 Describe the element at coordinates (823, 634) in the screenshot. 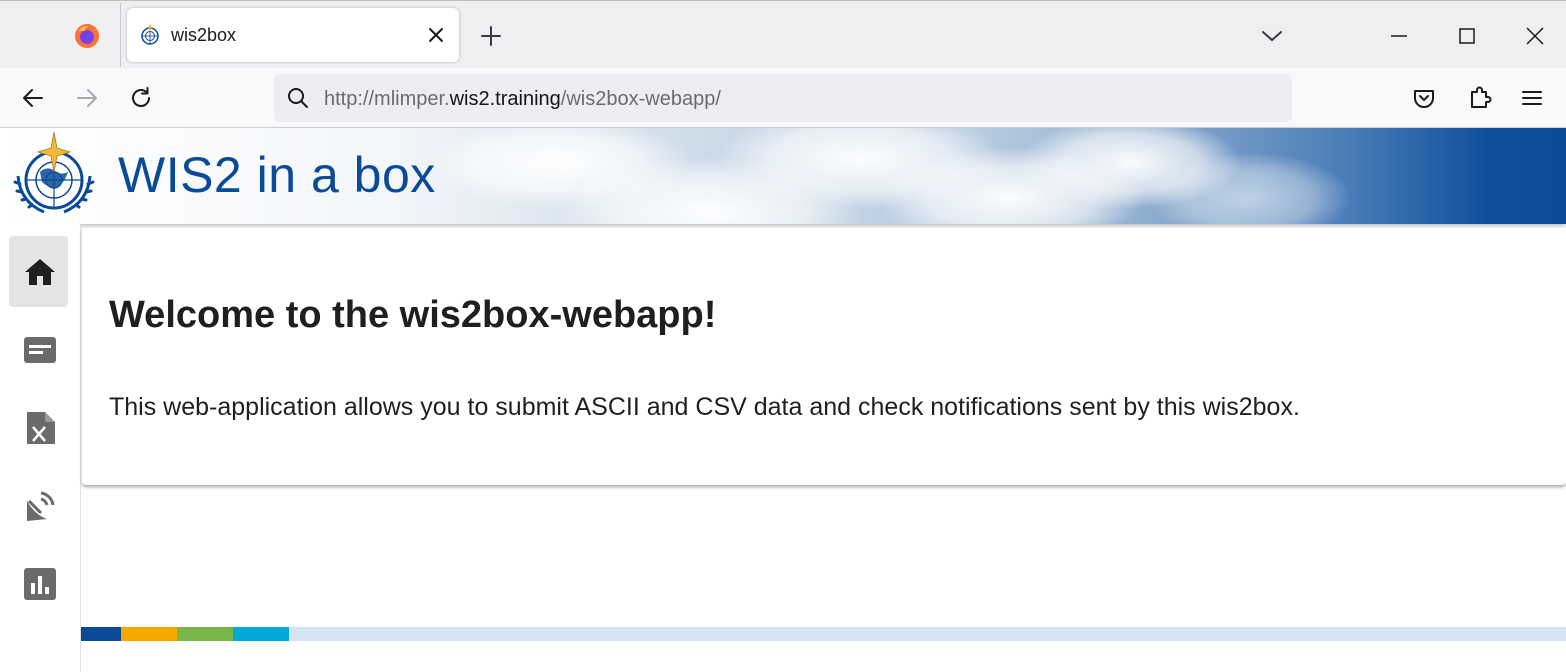

I see `footer-color-bar` at that location.